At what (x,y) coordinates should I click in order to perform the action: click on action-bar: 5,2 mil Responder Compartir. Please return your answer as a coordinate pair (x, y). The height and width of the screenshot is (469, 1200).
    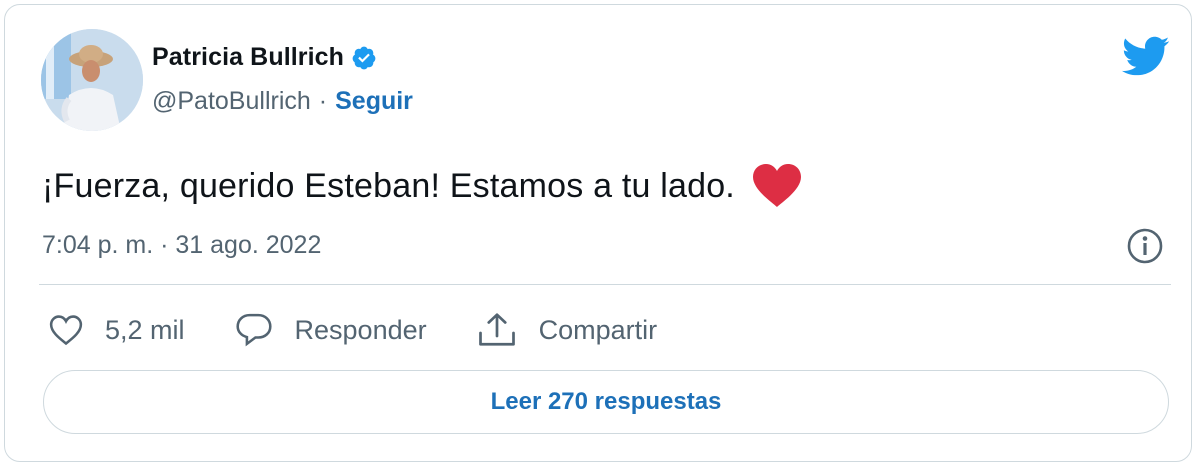
    Looking at the image, I should click on (378, 330).